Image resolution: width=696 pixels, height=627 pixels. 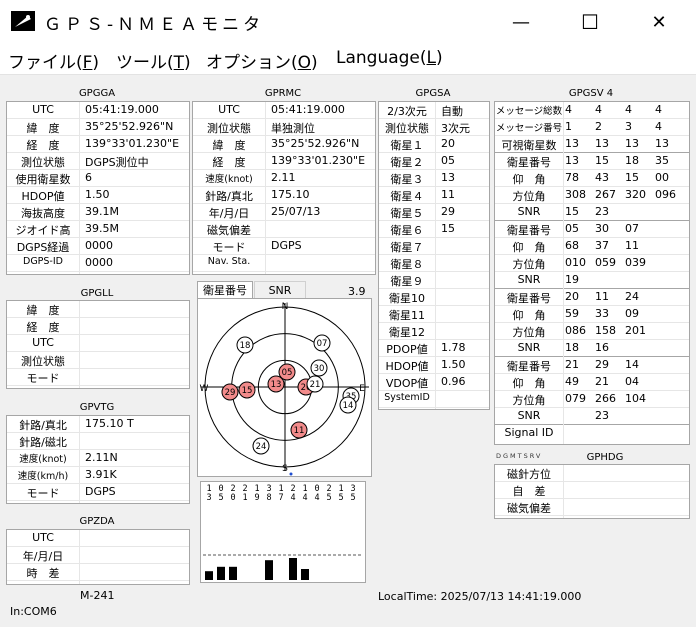 I want to click on column-divider, so click(x=265, y=188).